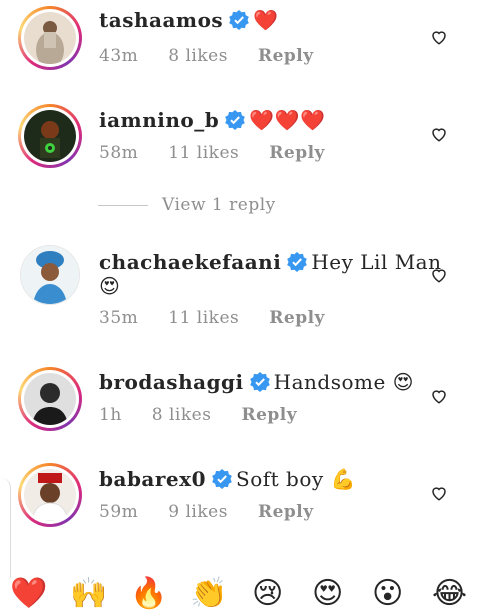  I want to click on comment-text: Hey Lil Man, so click(376, 262).